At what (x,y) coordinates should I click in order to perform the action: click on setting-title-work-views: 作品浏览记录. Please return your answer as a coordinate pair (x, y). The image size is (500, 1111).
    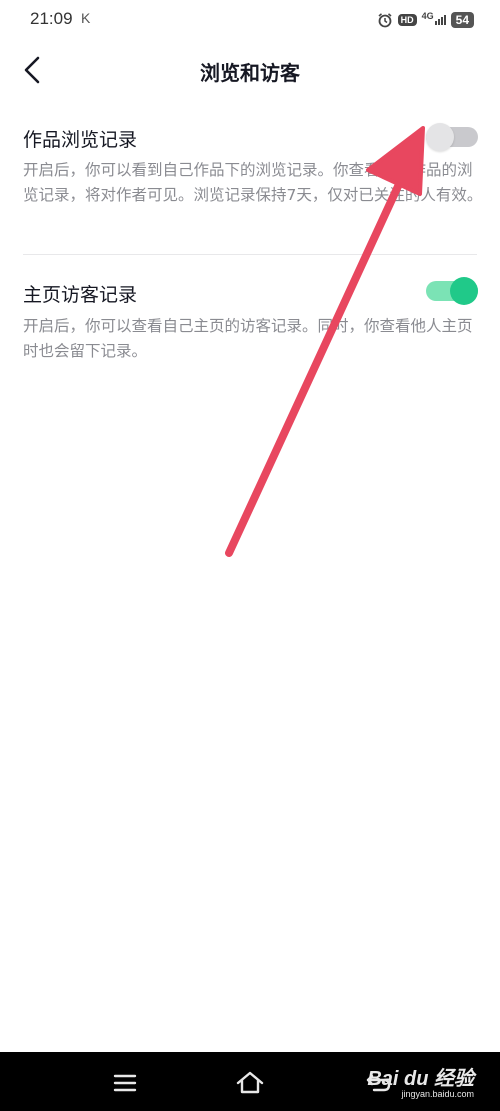
    Looking at the image, I should click on (80, 140).